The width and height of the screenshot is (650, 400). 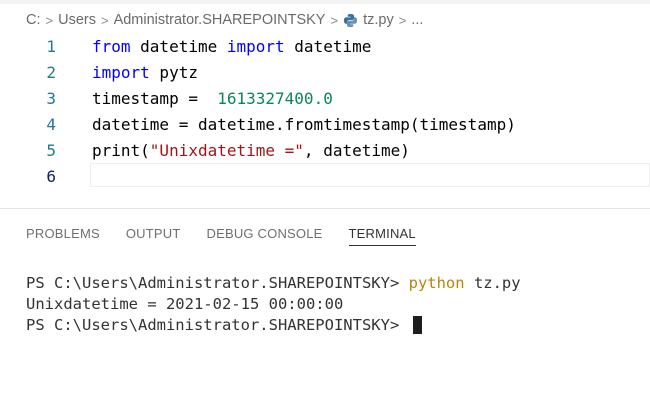 I want to click on code-line: 5 print("Unixdatetime =", datetime), so click(x=325, y=150).